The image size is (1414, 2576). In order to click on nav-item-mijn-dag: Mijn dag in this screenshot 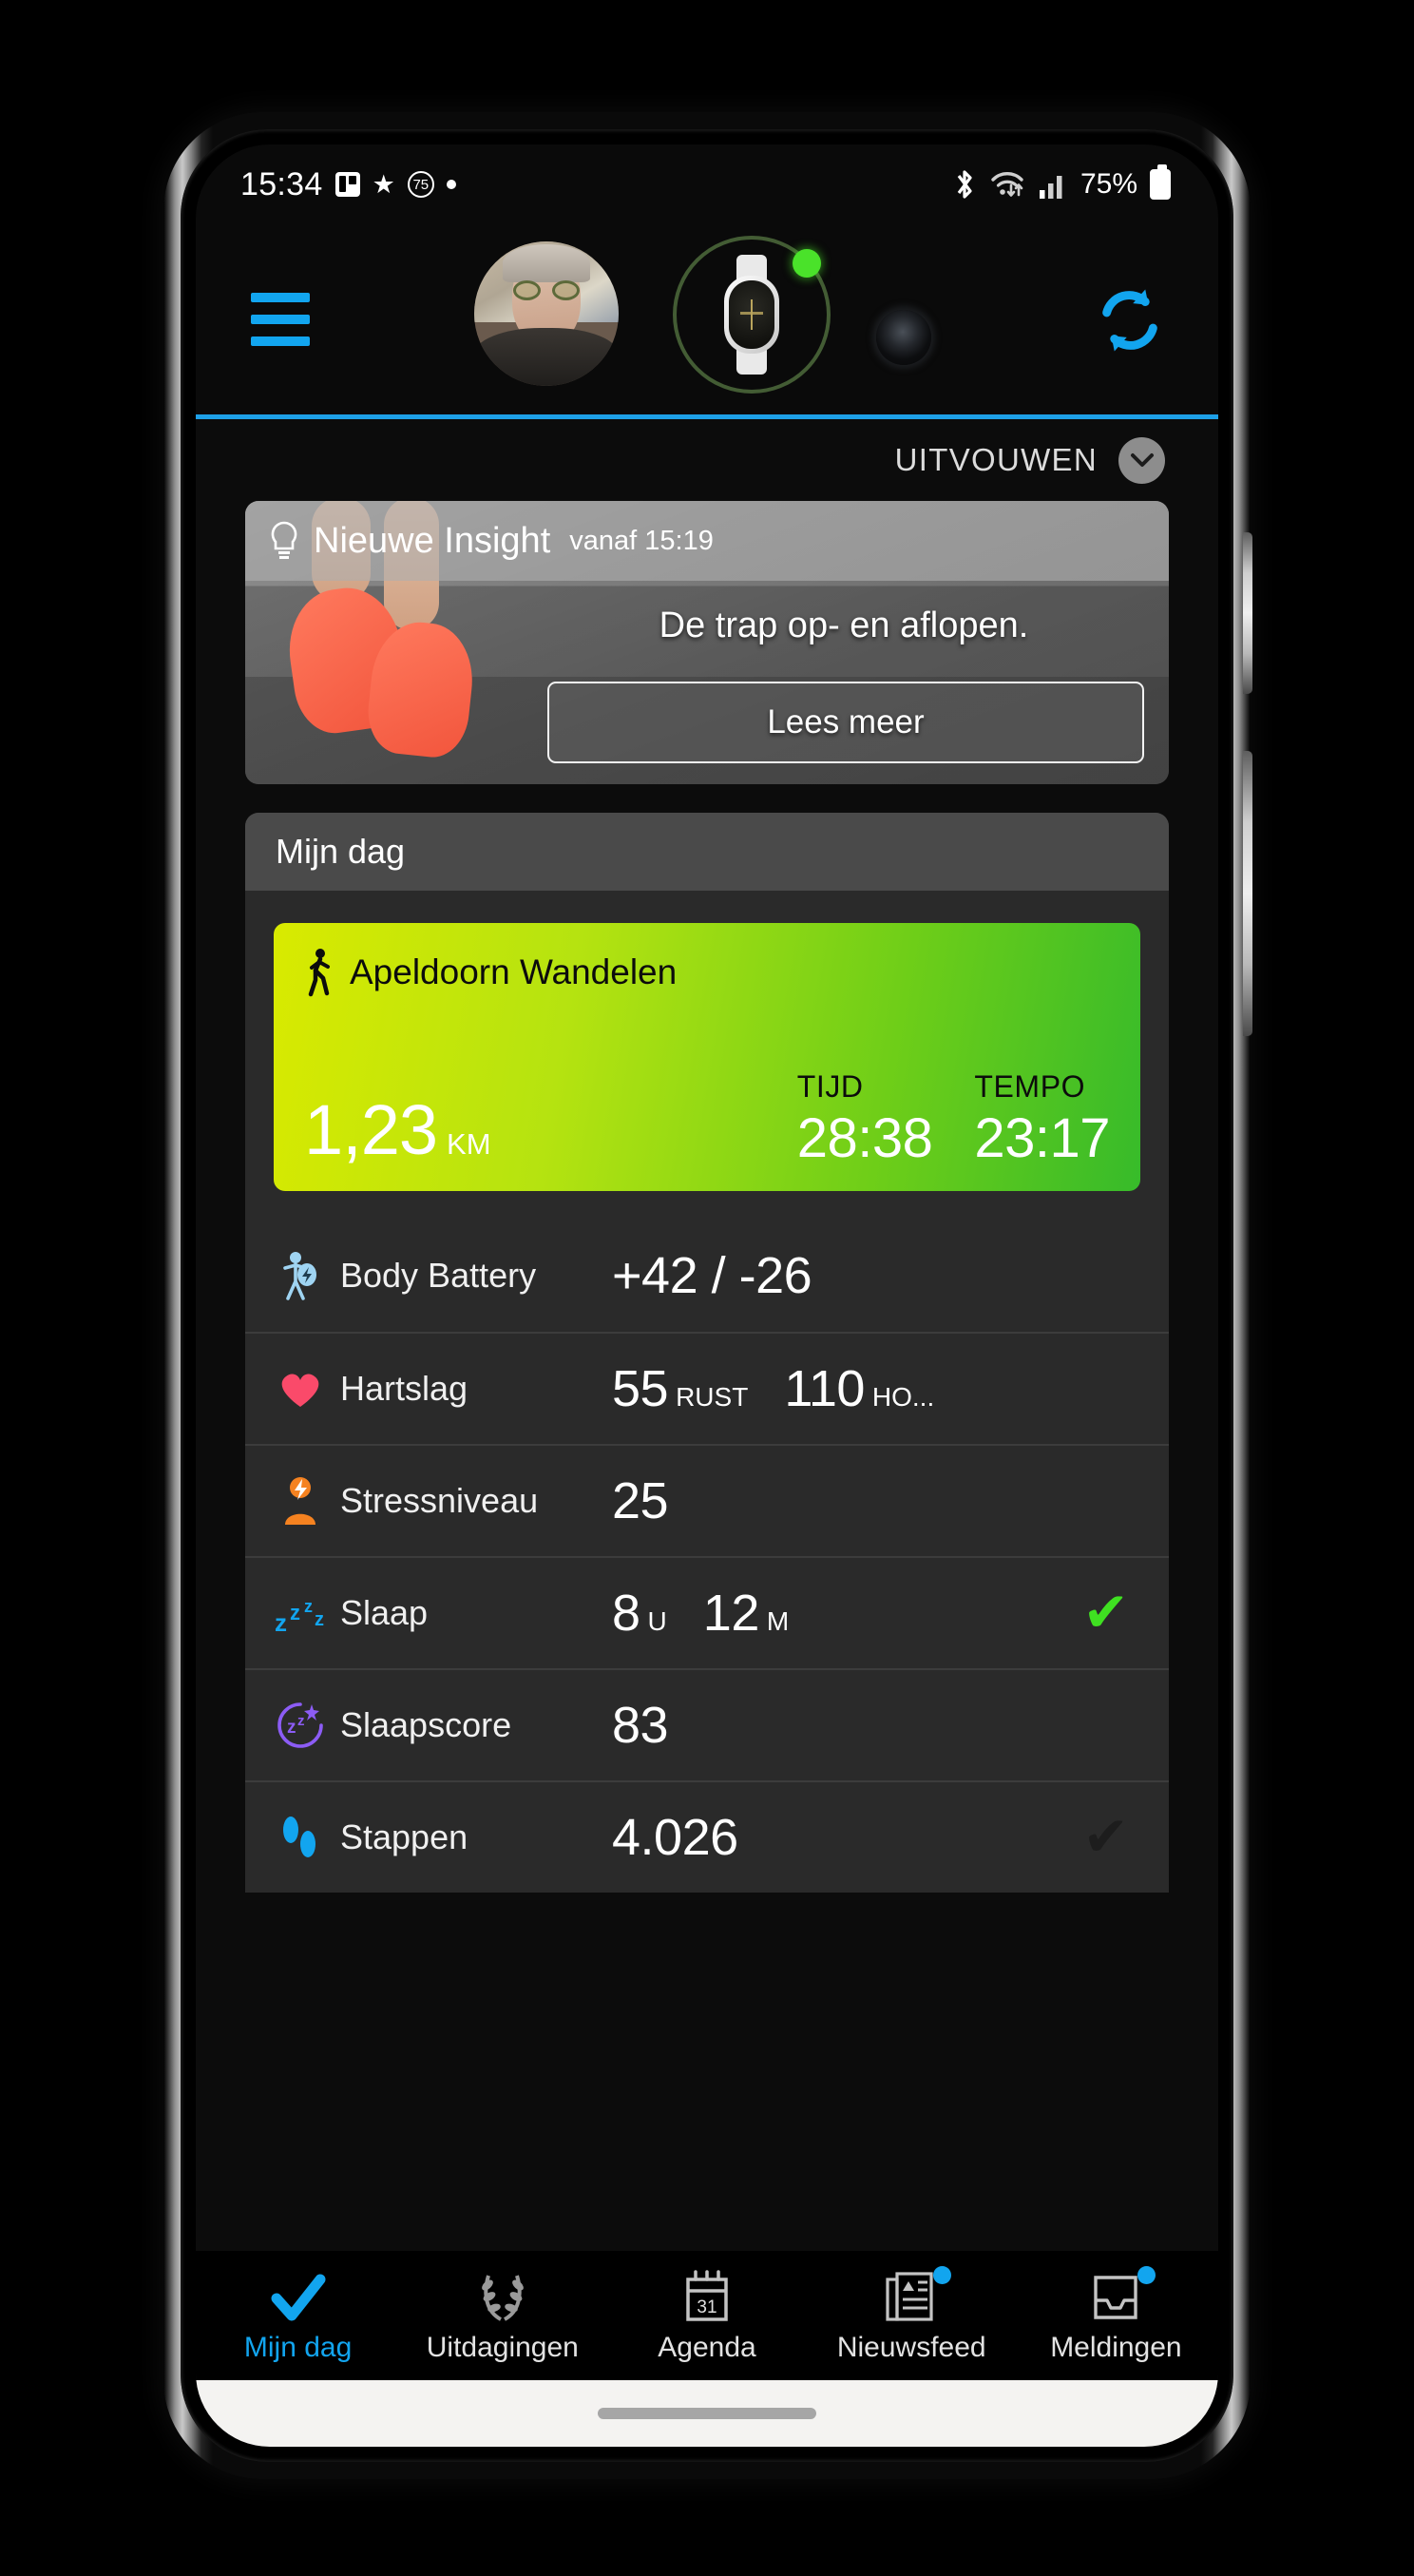, I will do `click(298, 2316)`.